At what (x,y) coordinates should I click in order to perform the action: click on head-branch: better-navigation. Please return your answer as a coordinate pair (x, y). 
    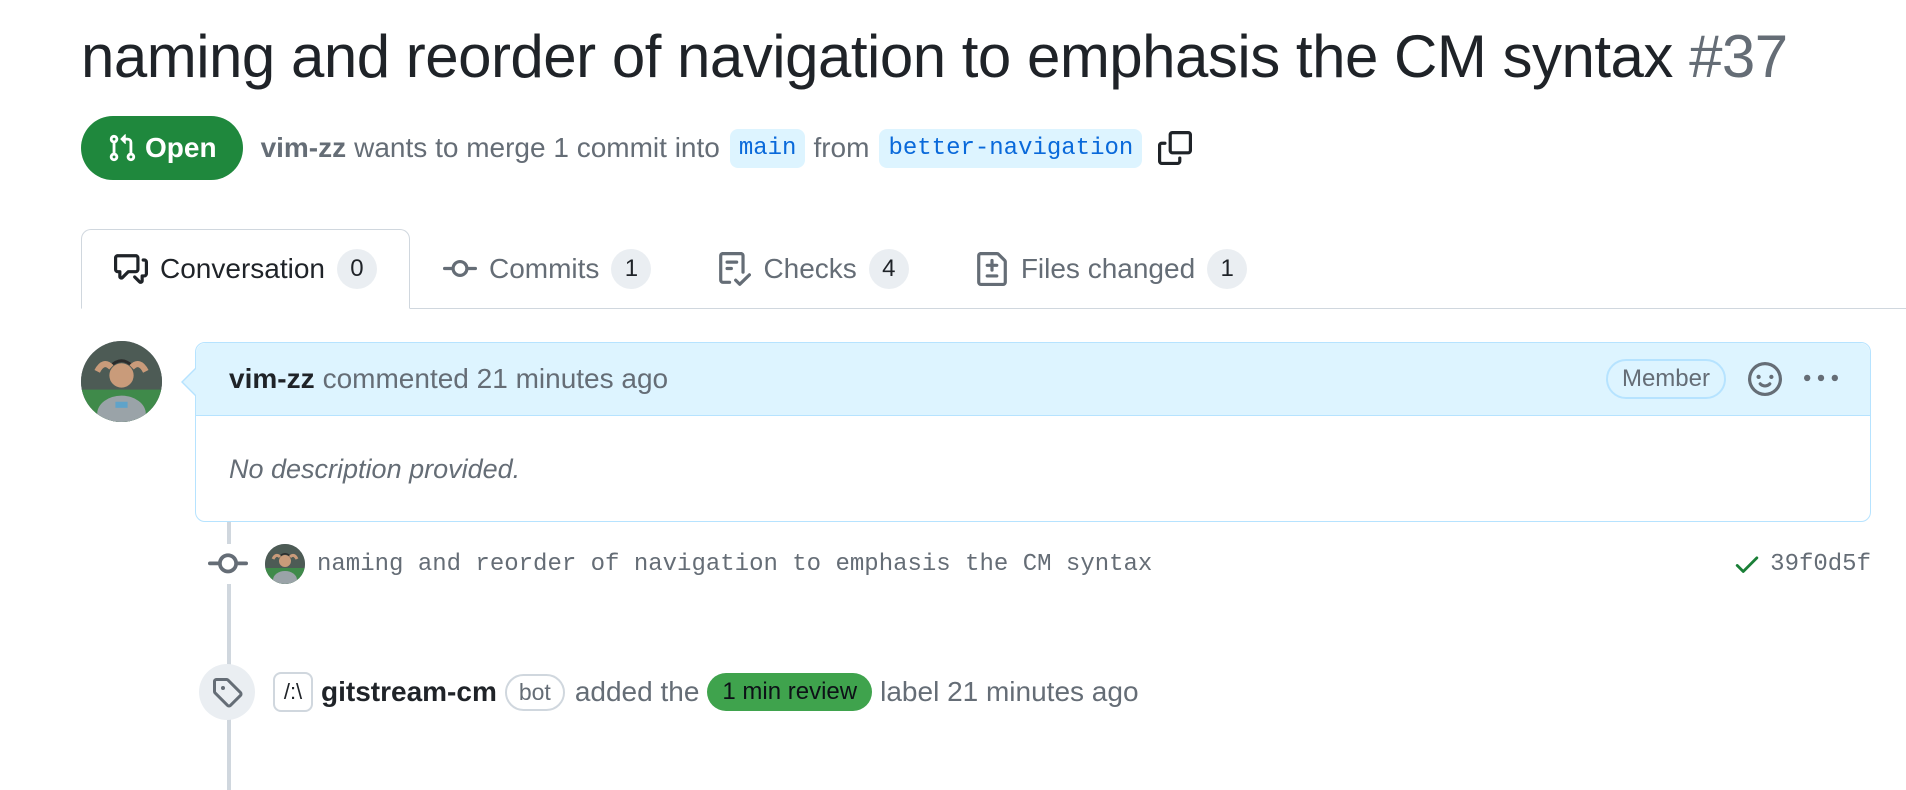
    Looking at the image, I should click on (1011, 148).